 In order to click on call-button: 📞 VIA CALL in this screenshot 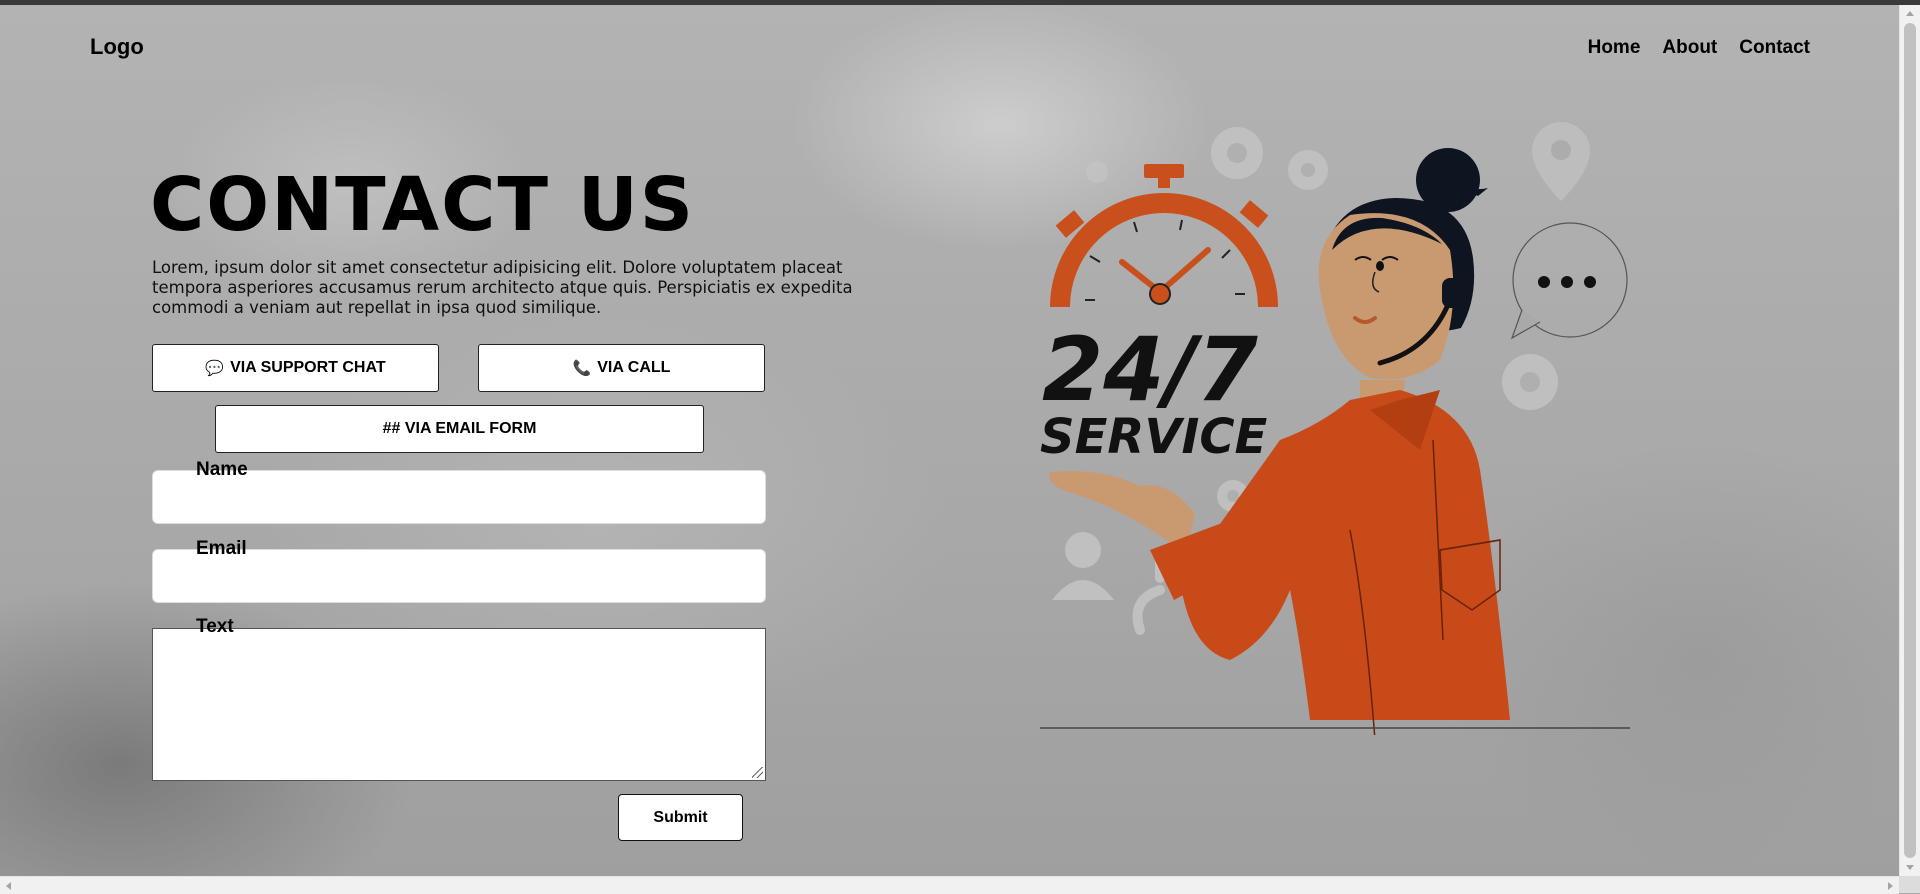, I will do `click(621, 368)`.